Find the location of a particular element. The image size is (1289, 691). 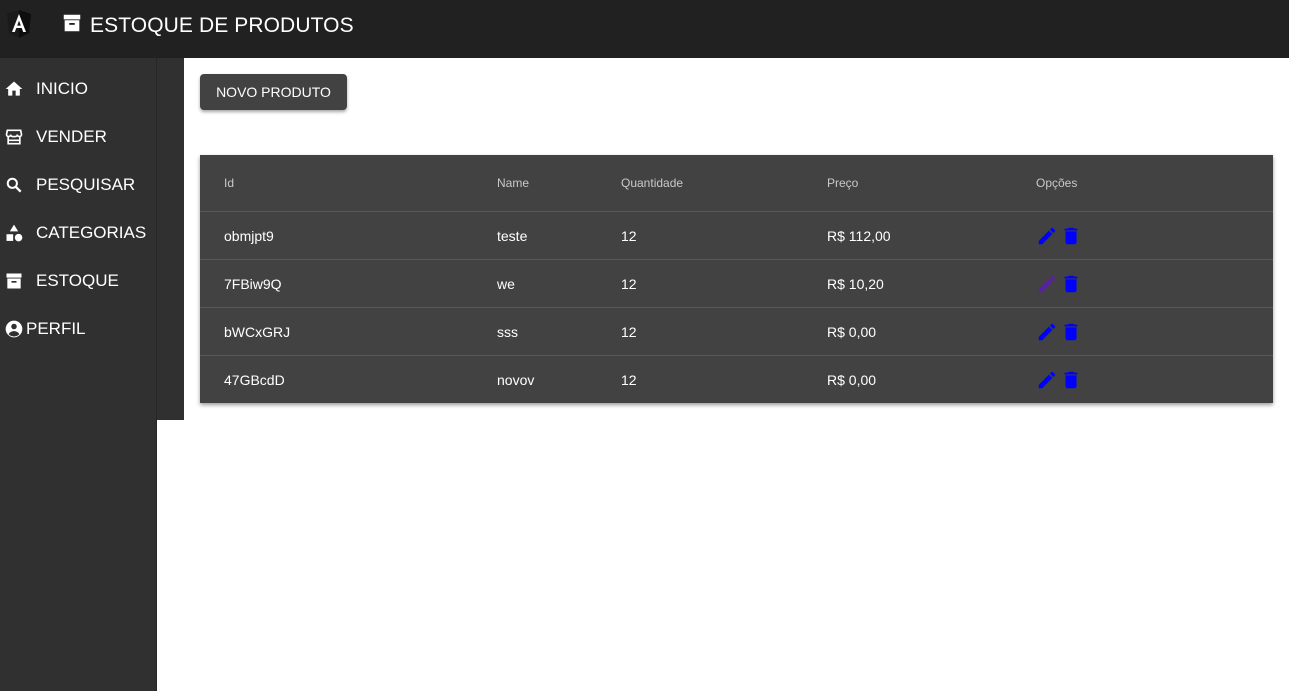

sidebar-item-label: VENDER is located at coordinates (71, 136).